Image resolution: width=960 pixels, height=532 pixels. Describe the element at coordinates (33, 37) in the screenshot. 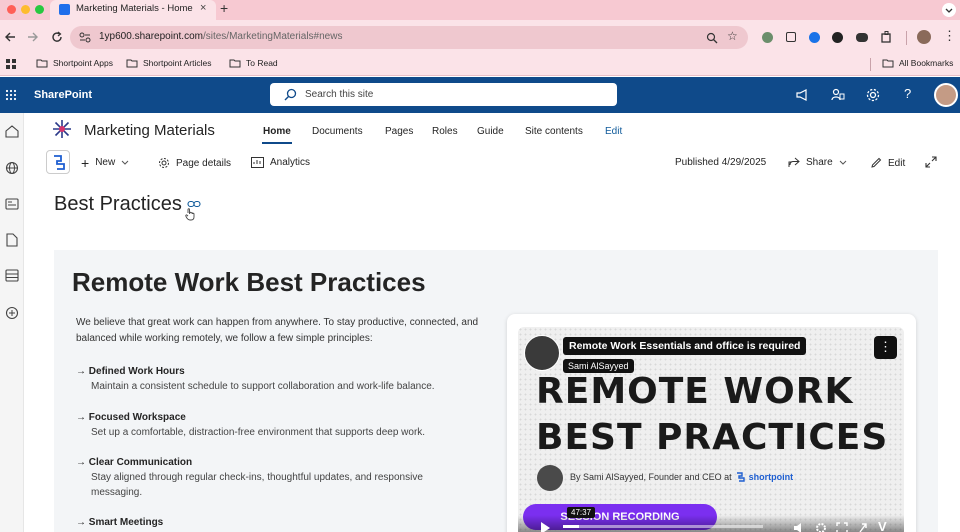

I see `forward-icon` at that location.